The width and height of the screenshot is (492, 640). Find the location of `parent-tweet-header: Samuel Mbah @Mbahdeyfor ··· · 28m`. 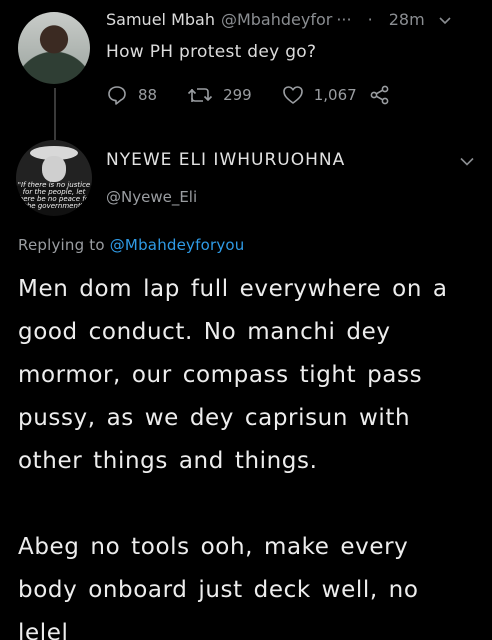

parent-tweet-header: Samuel Mbah @Mbahdeyfor ··· · 28m is located at coordinates (291, 19).